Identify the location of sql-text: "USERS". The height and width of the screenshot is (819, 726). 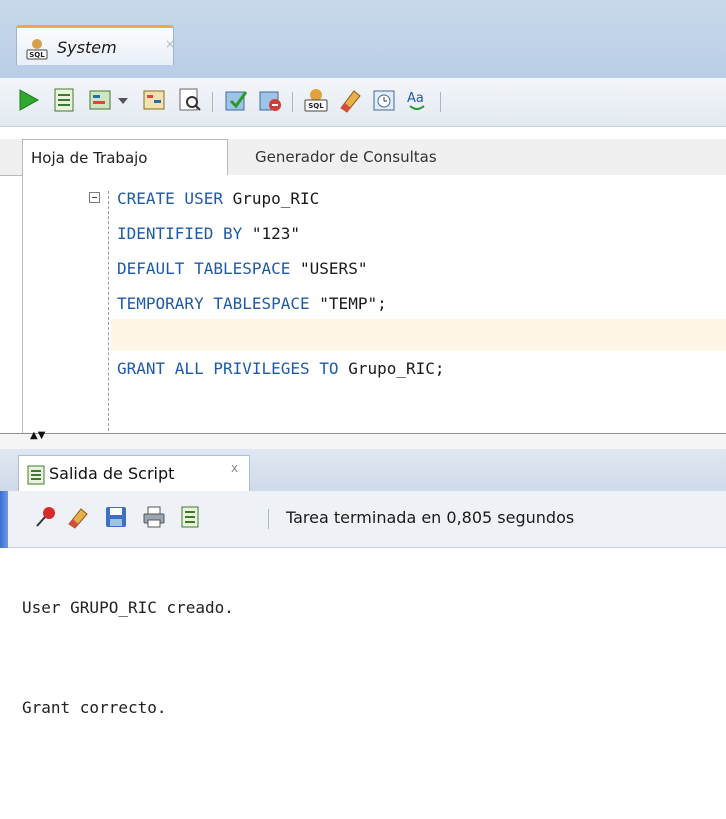
(329, 268).